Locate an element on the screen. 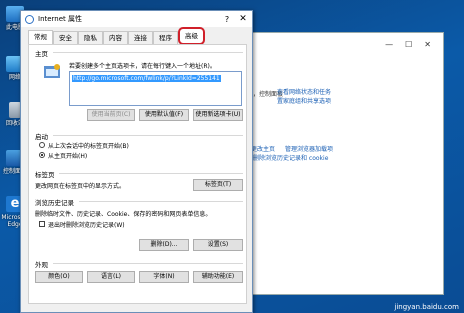 Image resolution: width=464 pixels, height=313 pixels. startup-last-session-label: 从上次会话中的标签页开始(B) is located at coordinates (88, 146).